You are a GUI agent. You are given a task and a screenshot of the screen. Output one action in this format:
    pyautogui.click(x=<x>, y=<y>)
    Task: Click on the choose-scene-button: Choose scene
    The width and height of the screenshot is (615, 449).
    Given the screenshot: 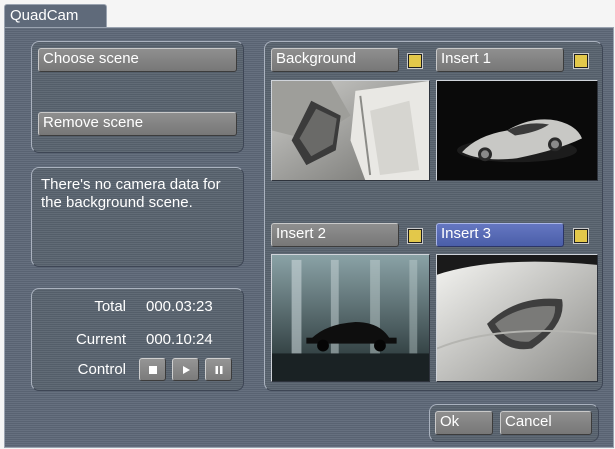 What is the action you would take?
    pyautogui.click(x=137, y=60)
    